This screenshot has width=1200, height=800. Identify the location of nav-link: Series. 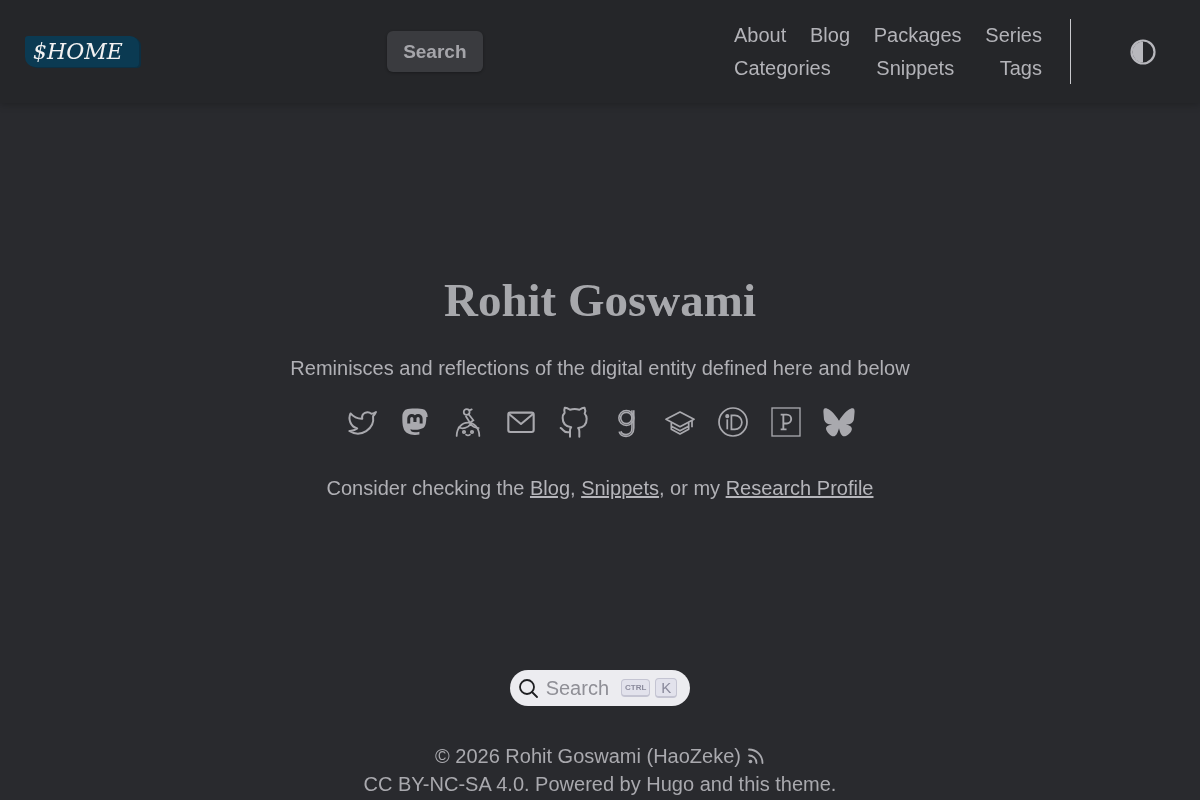
(1013, 35).